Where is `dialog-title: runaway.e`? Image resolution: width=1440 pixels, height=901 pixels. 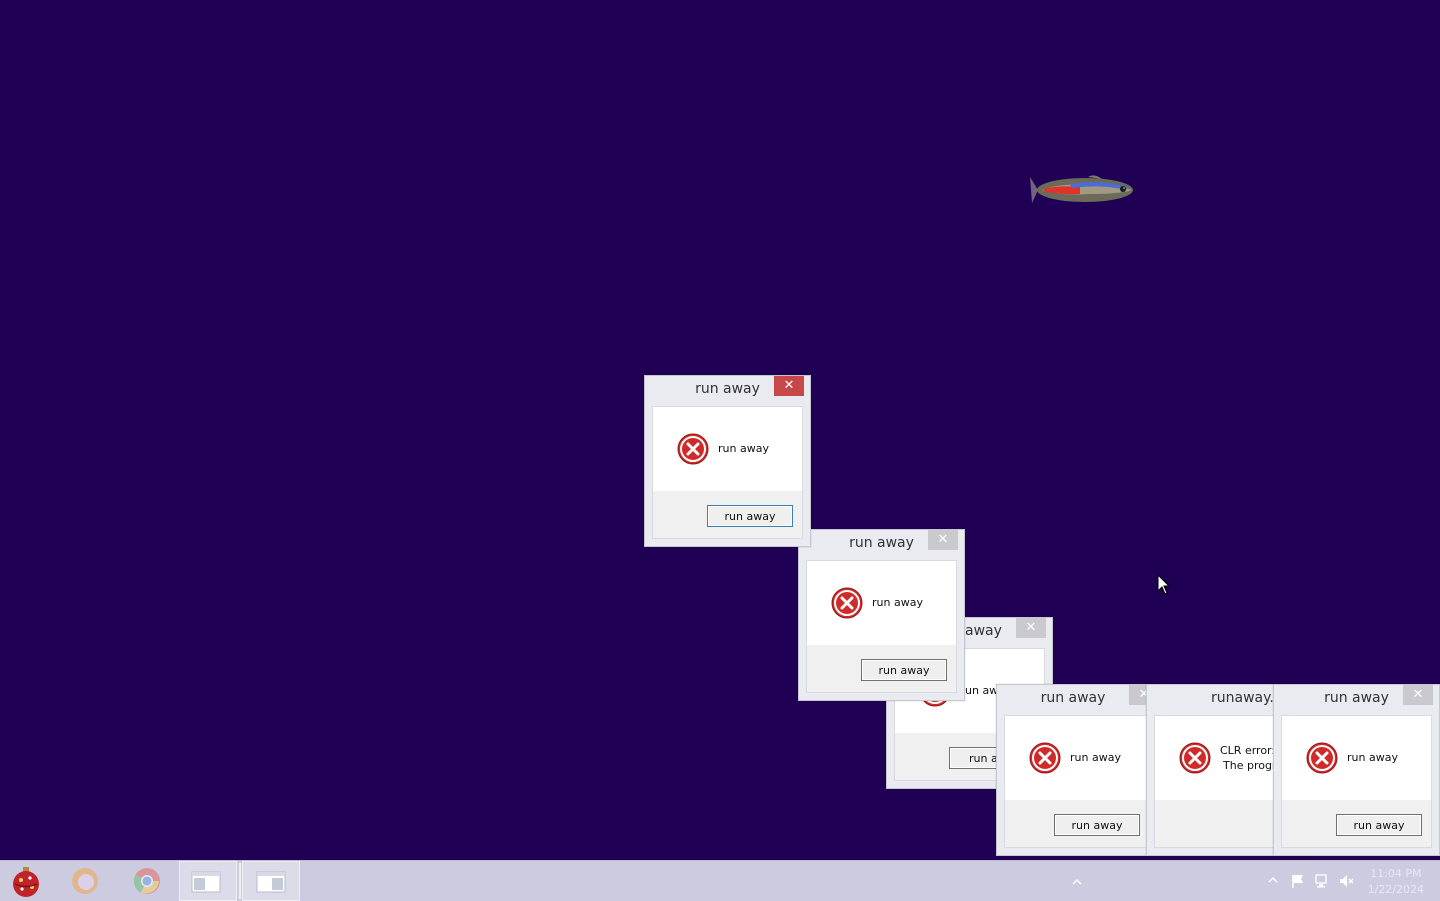 dialog-title: runaway.e is located at coordinates (1247, 698).